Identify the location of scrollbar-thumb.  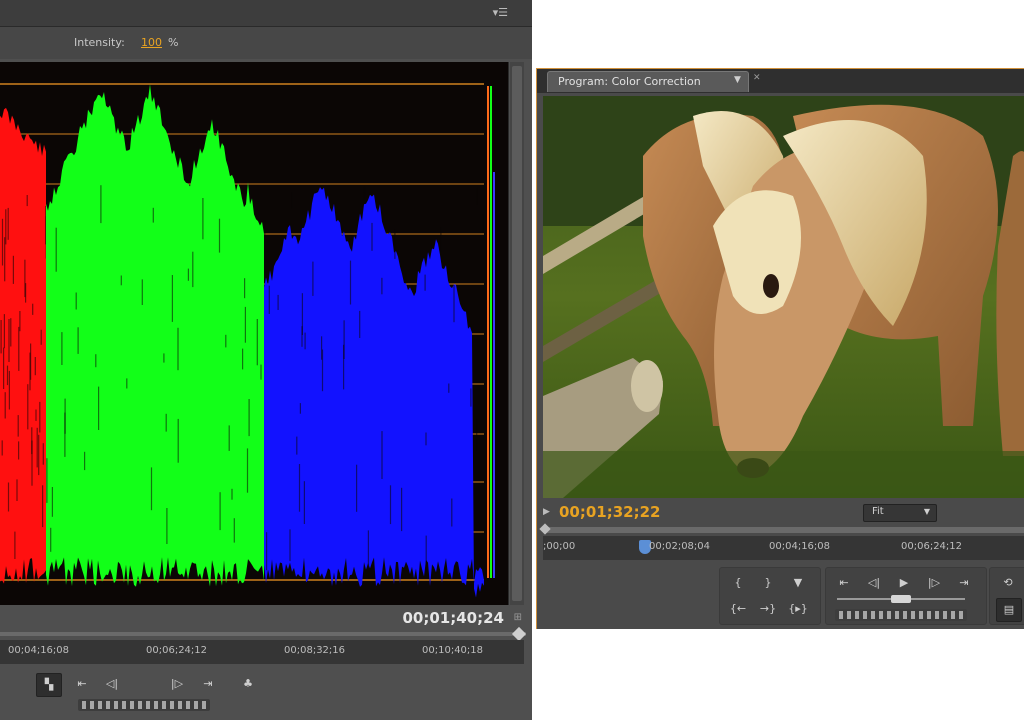
(517, 333).